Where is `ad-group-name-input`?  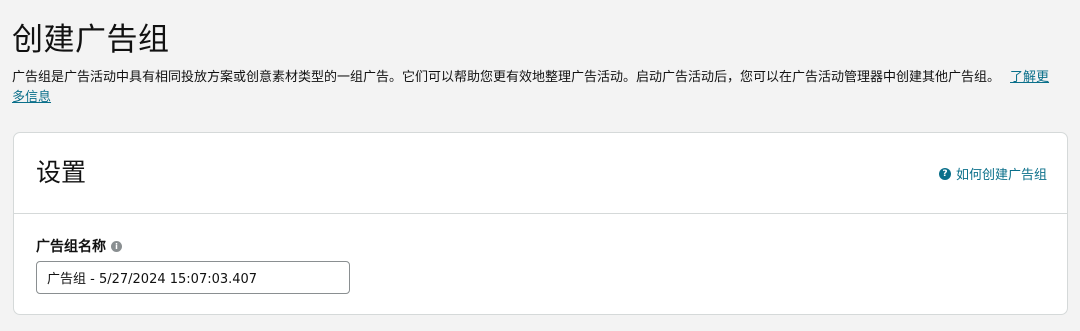
ad-group-name-input is located at coordinates (193, 277).